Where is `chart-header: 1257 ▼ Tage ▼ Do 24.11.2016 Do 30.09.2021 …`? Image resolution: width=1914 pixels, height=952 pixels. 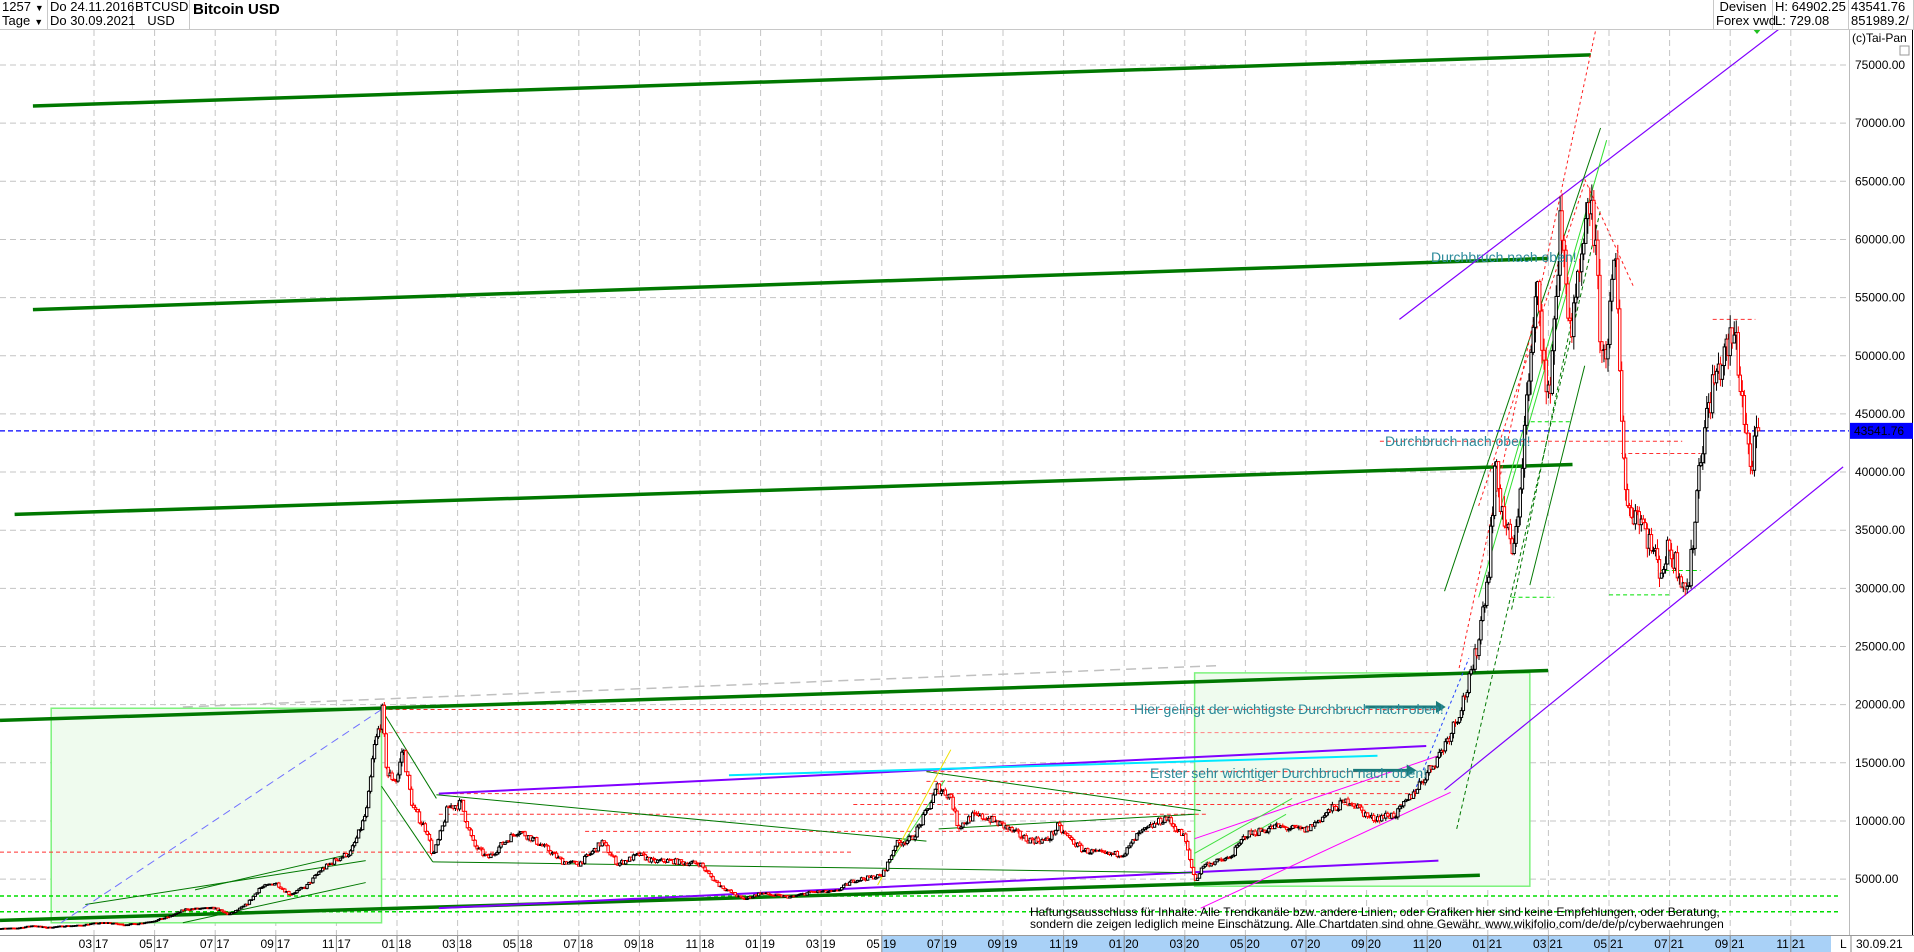 chart-header: 1257 ▼ Tage ▼ Do 24.11.2016 Do 30.09.2021 … is located at coordinates (957, 15).